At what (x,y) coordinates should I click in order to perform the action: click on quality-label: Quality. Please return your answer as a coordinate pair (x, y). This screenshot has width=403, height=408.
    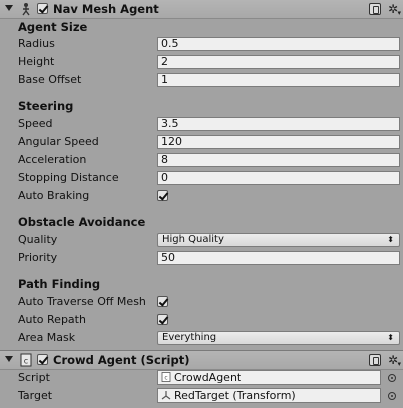
    Looking at the image, I should click on (38, 239).